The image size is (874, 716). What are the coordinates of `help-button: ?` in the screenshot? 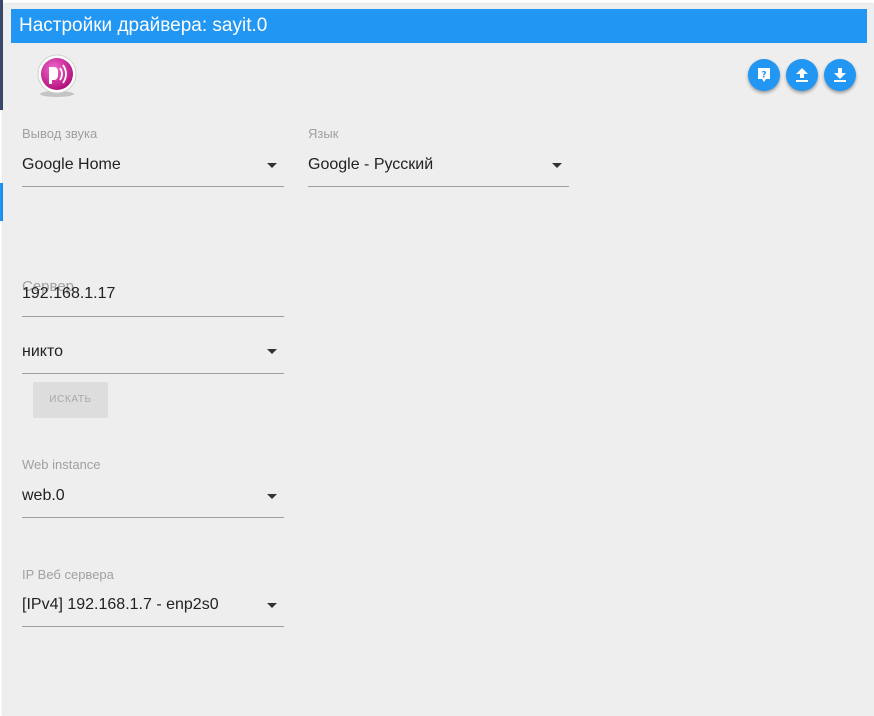 It's located at (764, 75).